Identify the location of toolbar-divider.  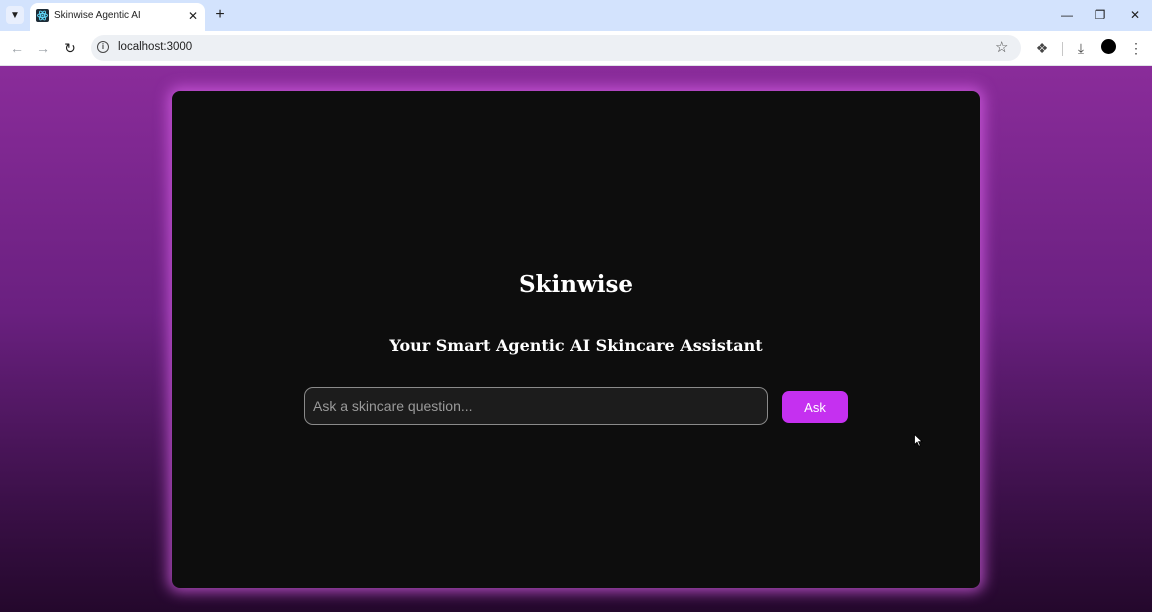
(1062, 49).